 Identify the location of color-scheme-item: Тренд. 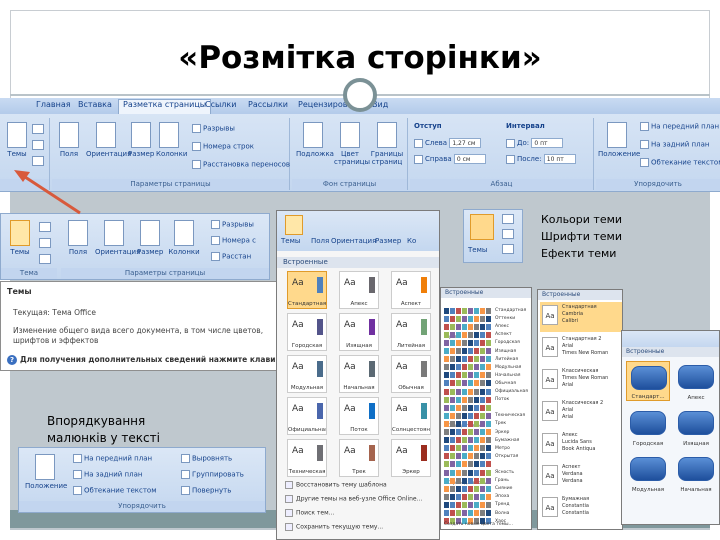
(487, 501).